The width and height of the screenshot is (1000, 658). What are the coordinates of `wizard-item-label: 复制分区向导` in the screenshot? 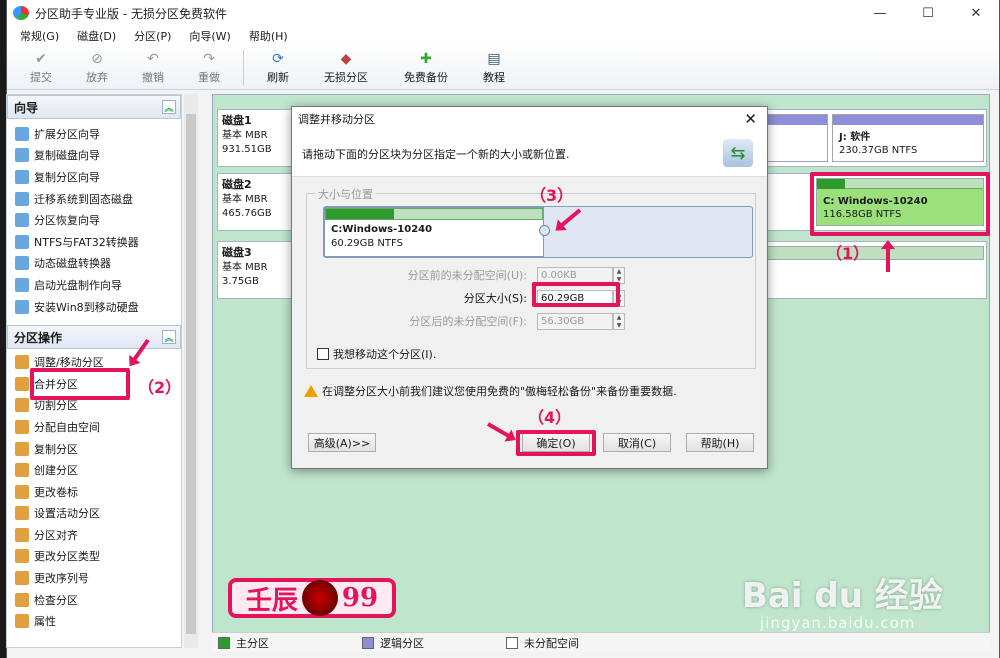 It's located at (67, 177).